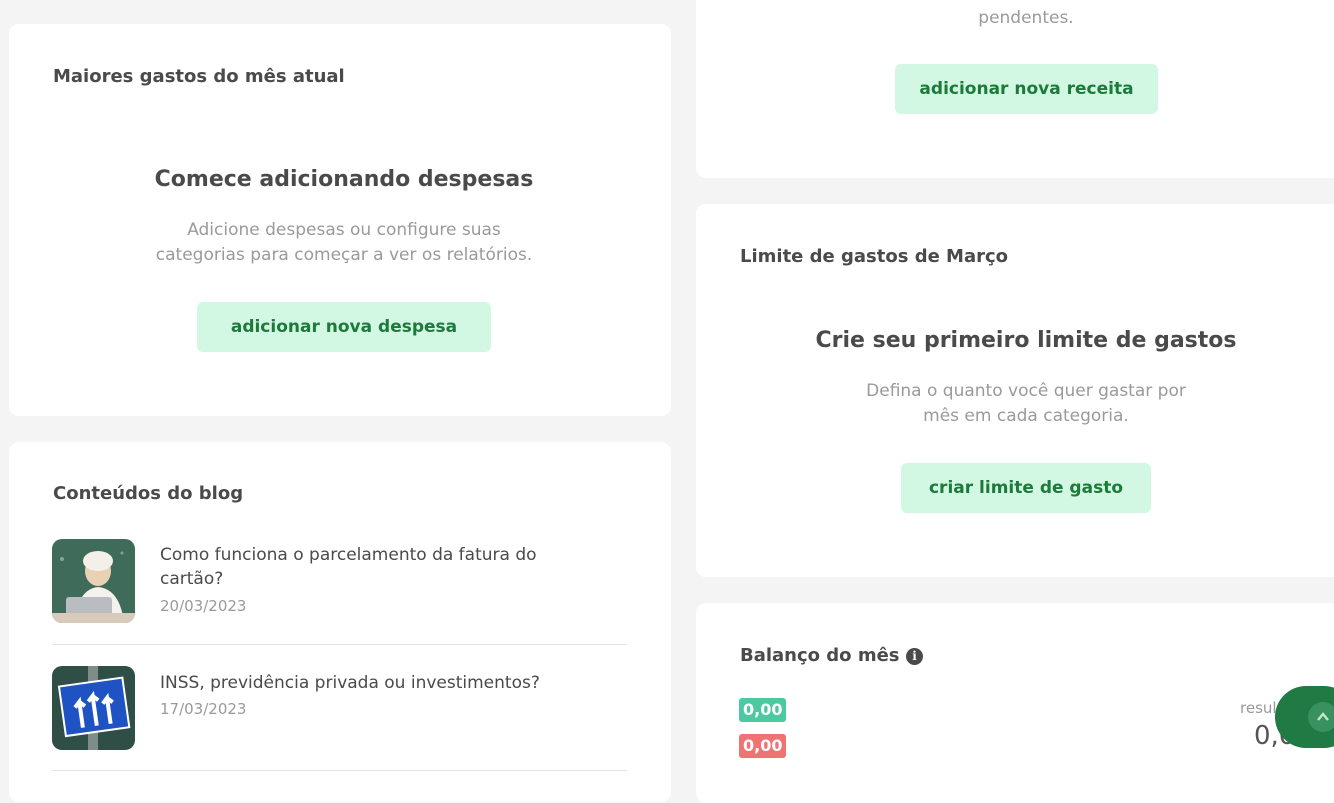 The height and width of the screenshot is (803, 1334). Describe the element at coordinates (1015, 703) in the screenshot. I see `balance-card: Balanço do mês i 0,00 0,00 resul 0,0` at that location.